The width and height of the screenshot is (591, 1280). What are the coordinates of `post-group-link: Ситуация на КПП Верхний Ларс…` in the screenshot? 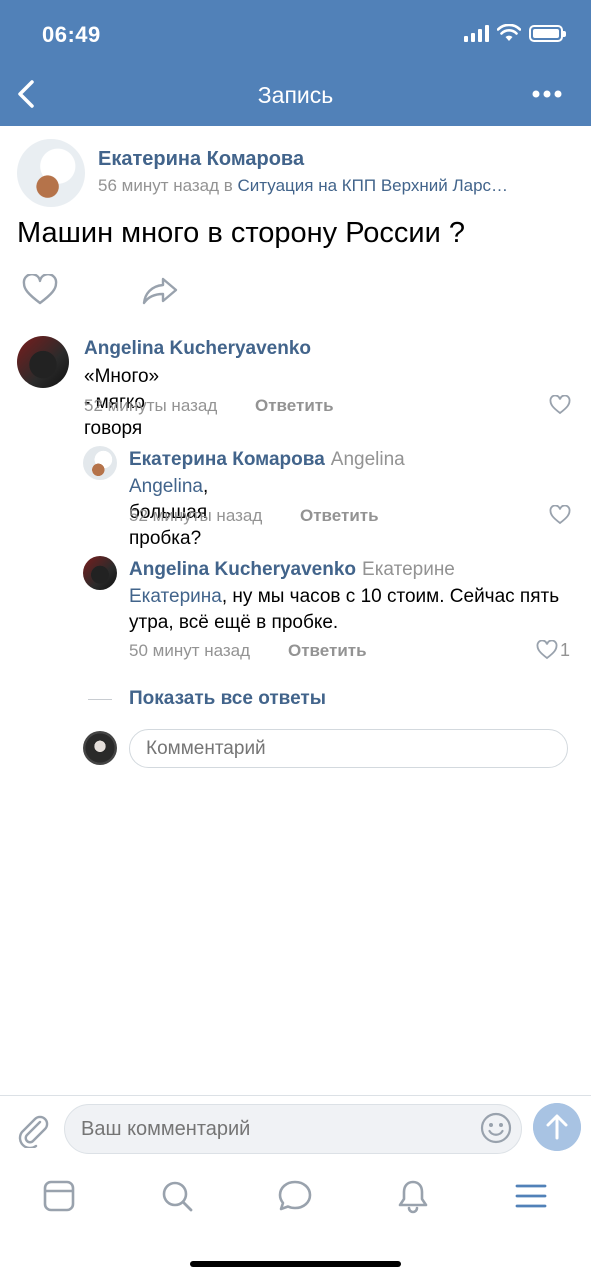 It's located at (373, 185).